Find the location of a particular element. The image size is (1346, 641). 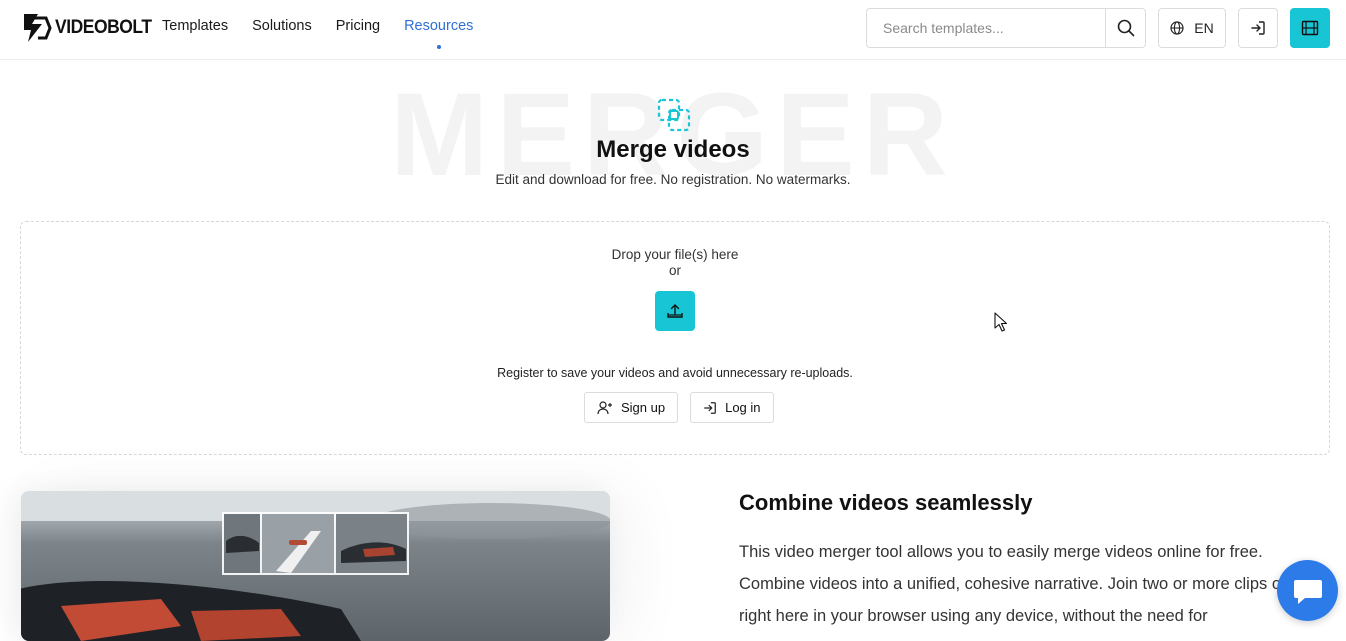

mouse-cursor-icon is located at coordinates (1001, 322).